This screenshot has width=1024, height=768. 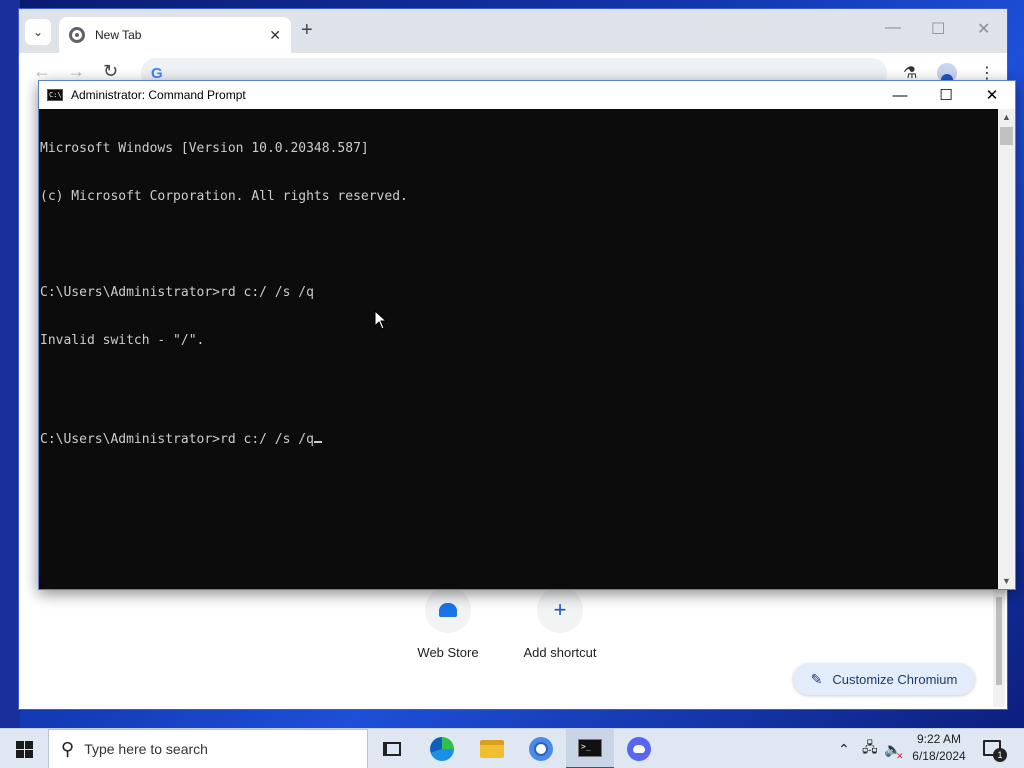 I want to click on terminal-icon: >_, so click(x=590, y=748).